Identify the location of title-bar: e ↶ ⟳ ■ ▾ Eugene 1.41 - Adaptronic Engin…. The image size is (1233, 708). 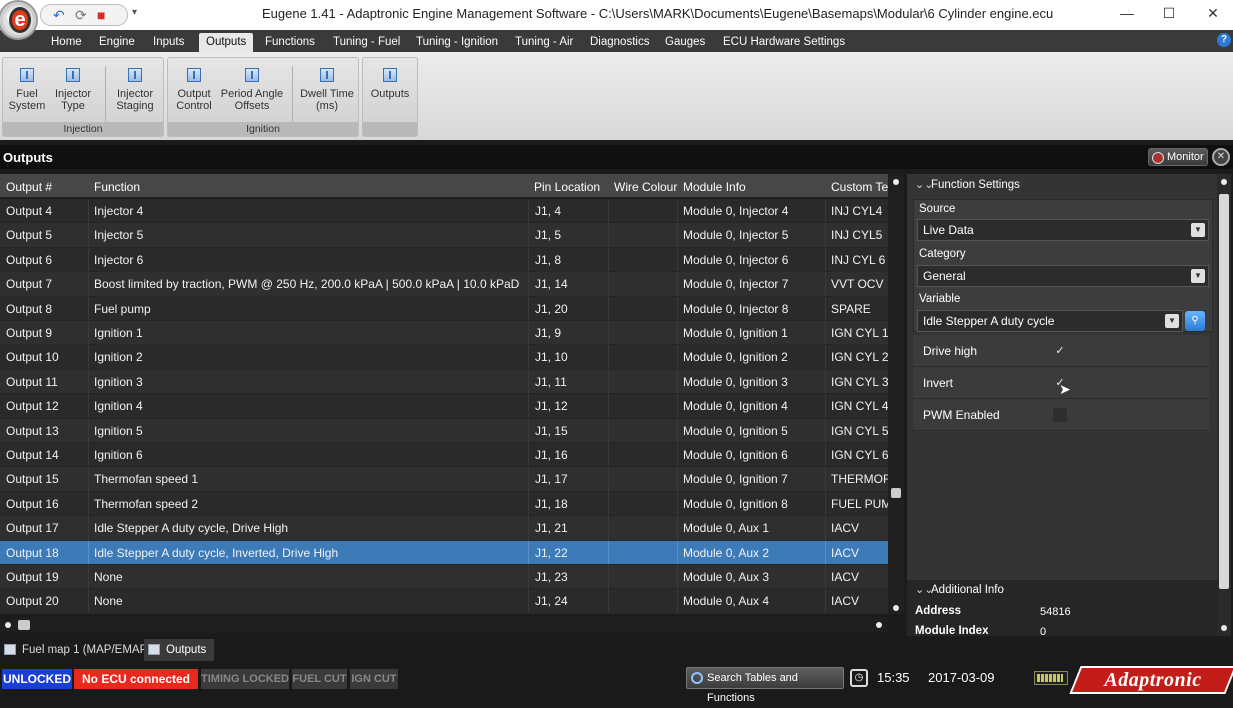
(616, 19).